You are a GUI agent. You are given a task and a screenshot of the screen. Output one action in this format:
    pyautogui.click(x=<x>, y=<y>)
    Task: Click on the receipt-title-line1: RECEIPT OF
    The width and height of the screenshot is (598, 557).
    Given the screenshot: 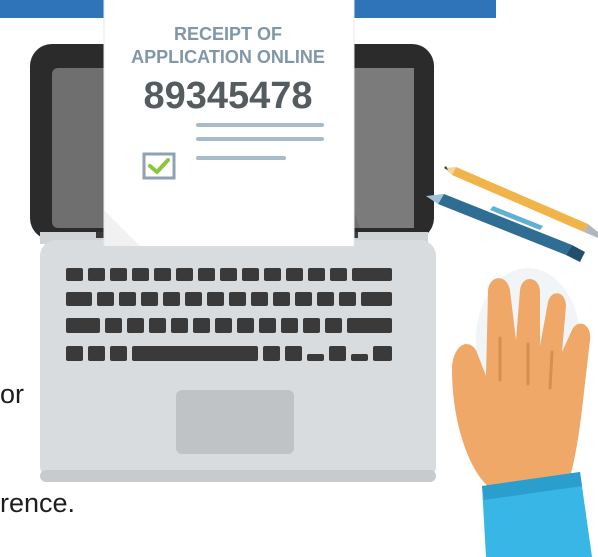 What is the action you would take?
    pyautogui.click(x=228, y=34)
    